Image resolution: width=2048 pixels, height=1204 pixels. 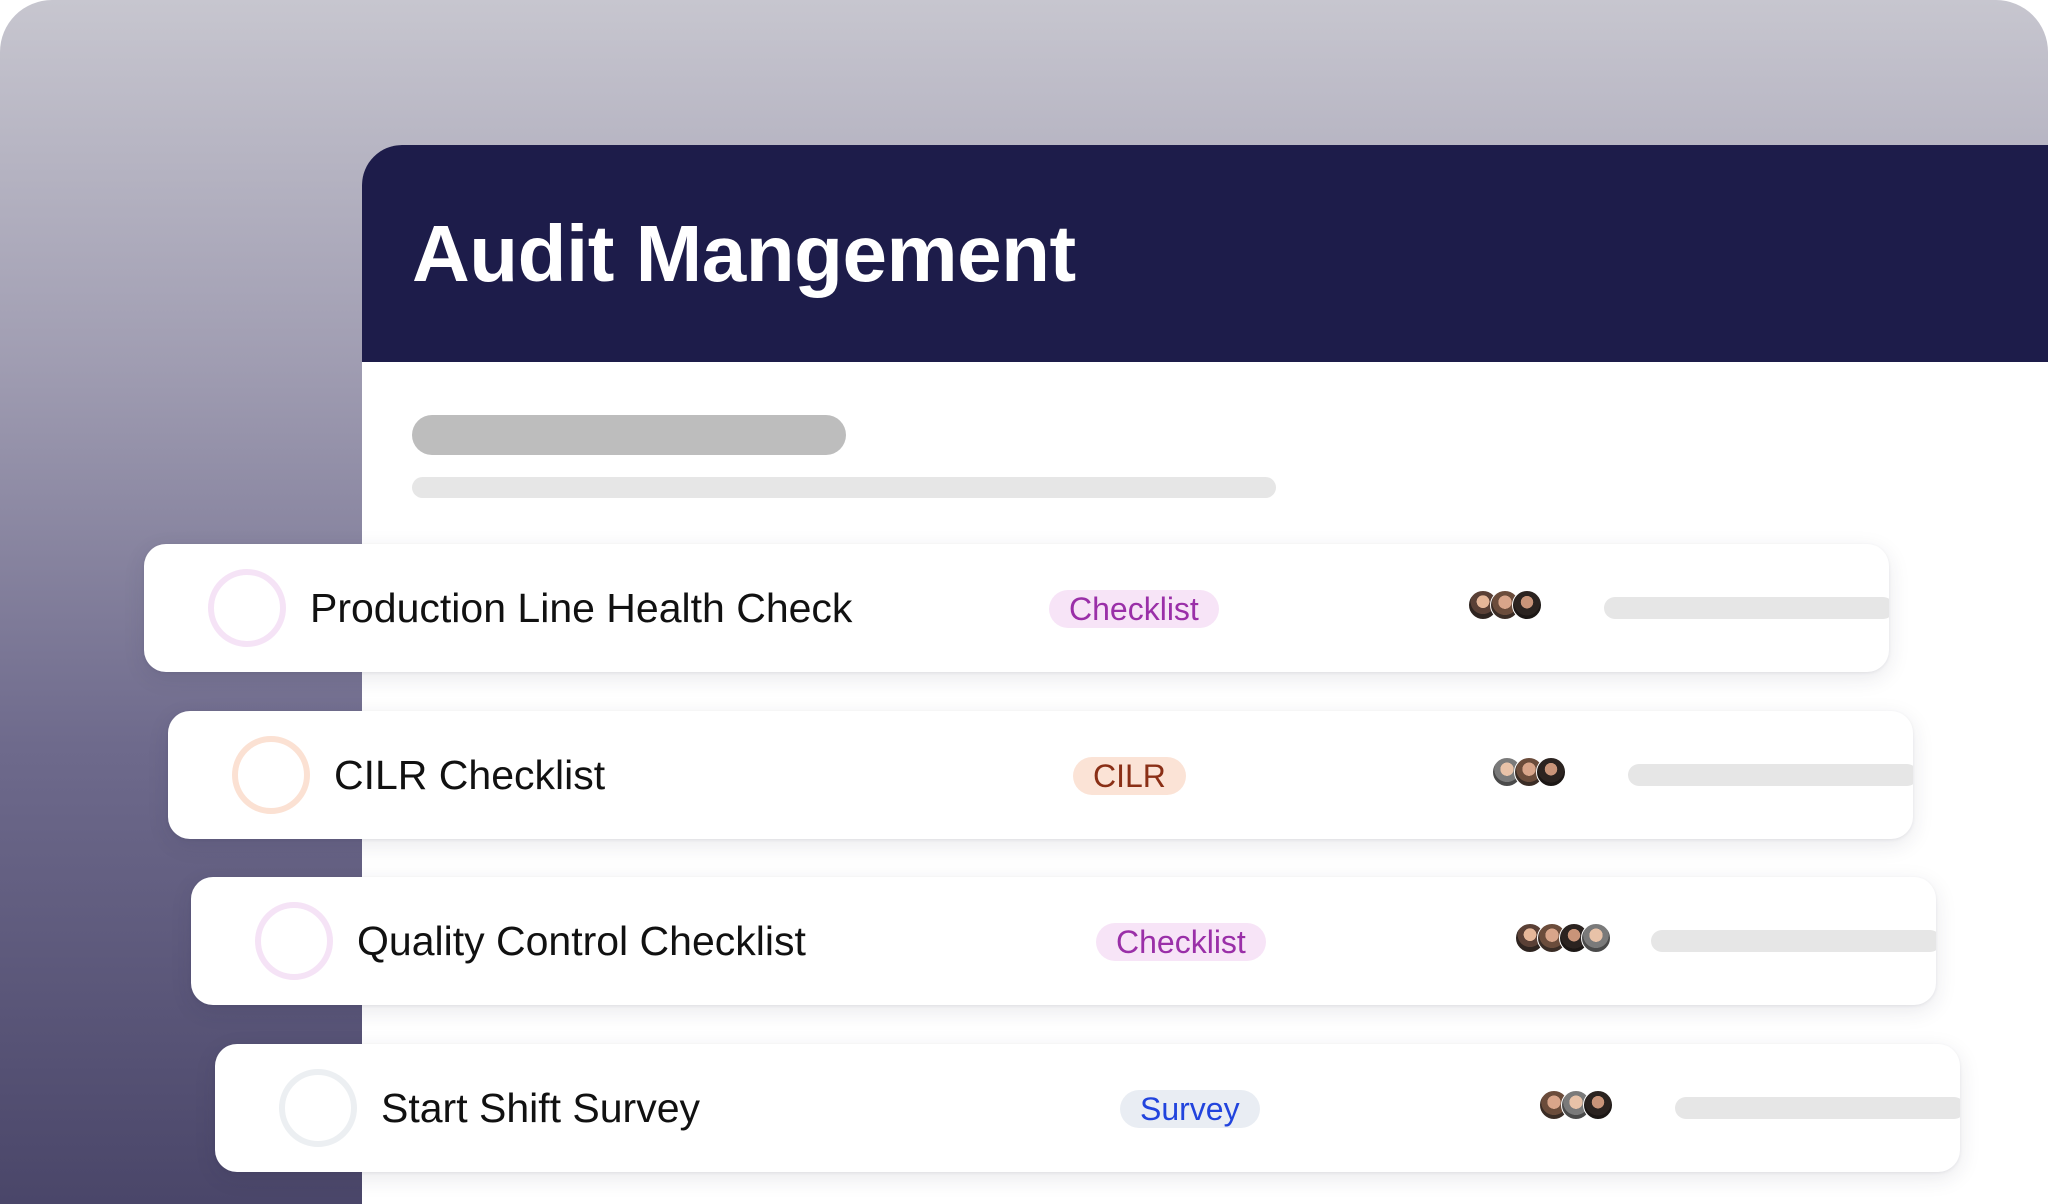 I want to click on audit-row-quality-control-checklist: Quality Control Checklist Checklist, so click(x=1063, y=941).